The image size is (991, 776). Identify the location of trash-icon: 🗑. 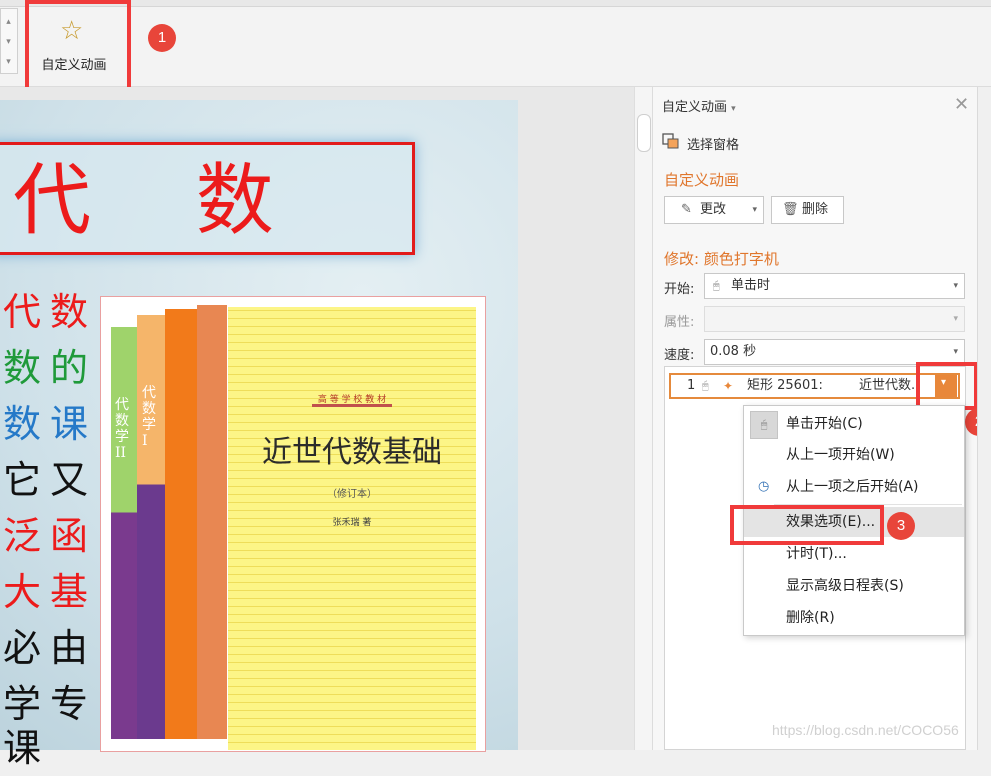
(790, 209).